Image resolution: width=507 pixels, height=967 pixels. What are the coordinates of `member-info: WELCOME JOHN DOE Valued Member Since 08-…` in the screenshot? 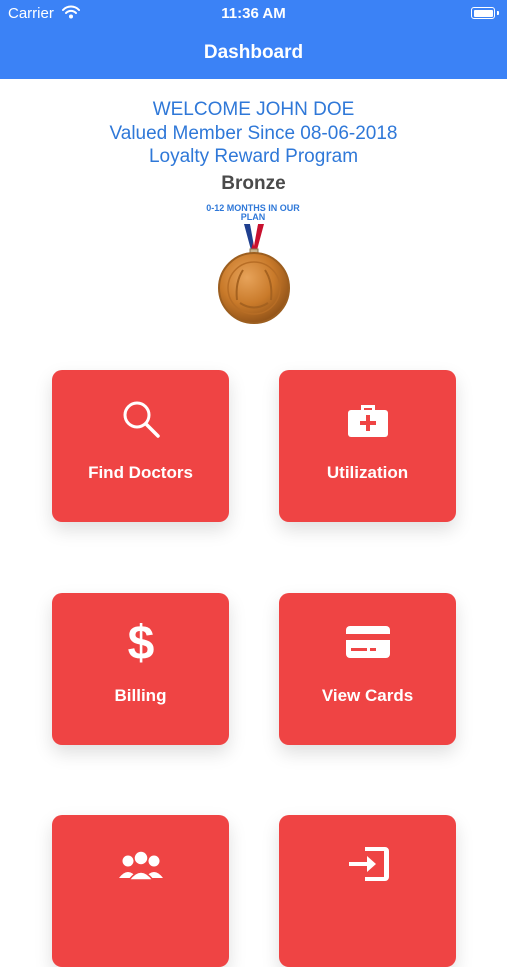 It's located at (253, 133).